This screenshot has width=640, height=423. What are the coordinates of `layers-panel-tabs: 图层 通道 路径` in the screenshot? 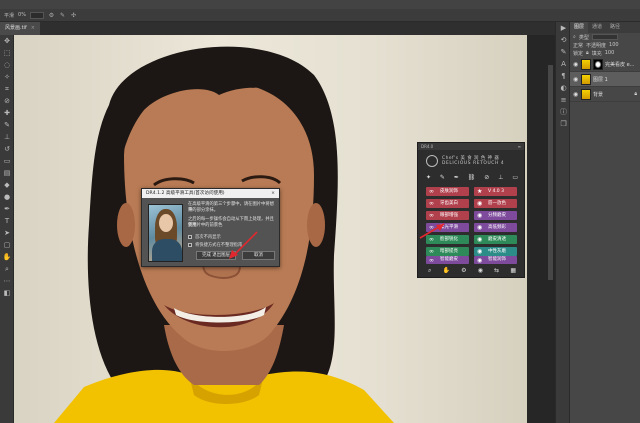 It's located at (605, 27).